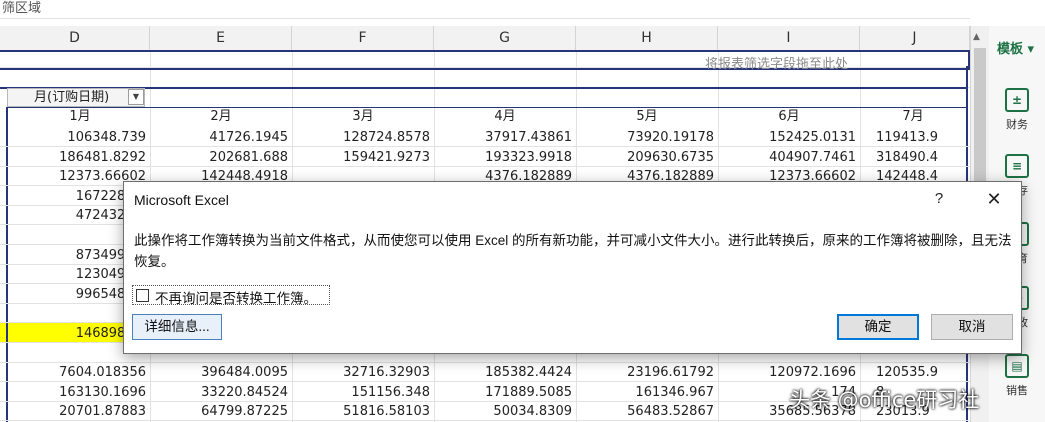 The height and width of the screenshot is (422, 1045). What do you see at coordinates (505, 38) in the screenshot?
I see `column-header-G: G` at bounding box center [505, 38].